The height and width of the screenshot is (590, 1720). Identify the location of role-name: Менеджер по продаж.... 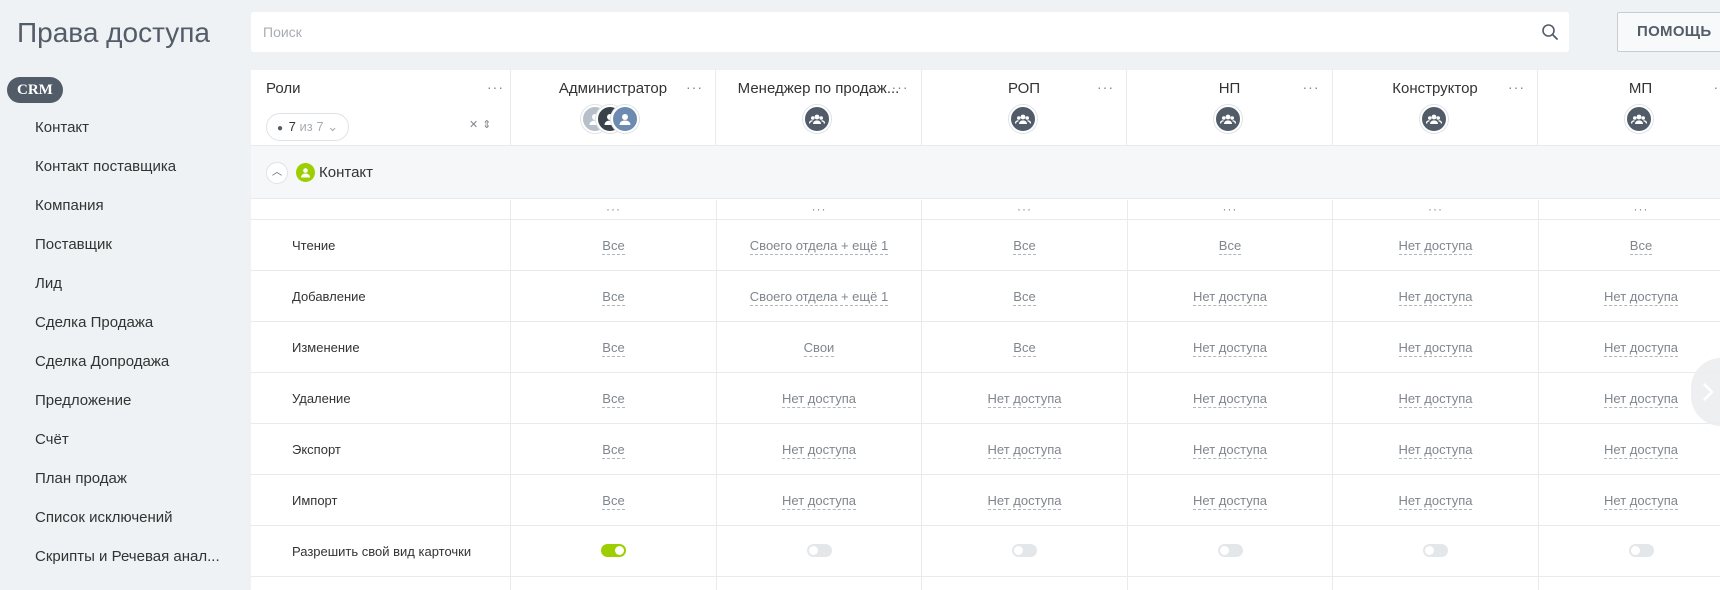
(819, 88).